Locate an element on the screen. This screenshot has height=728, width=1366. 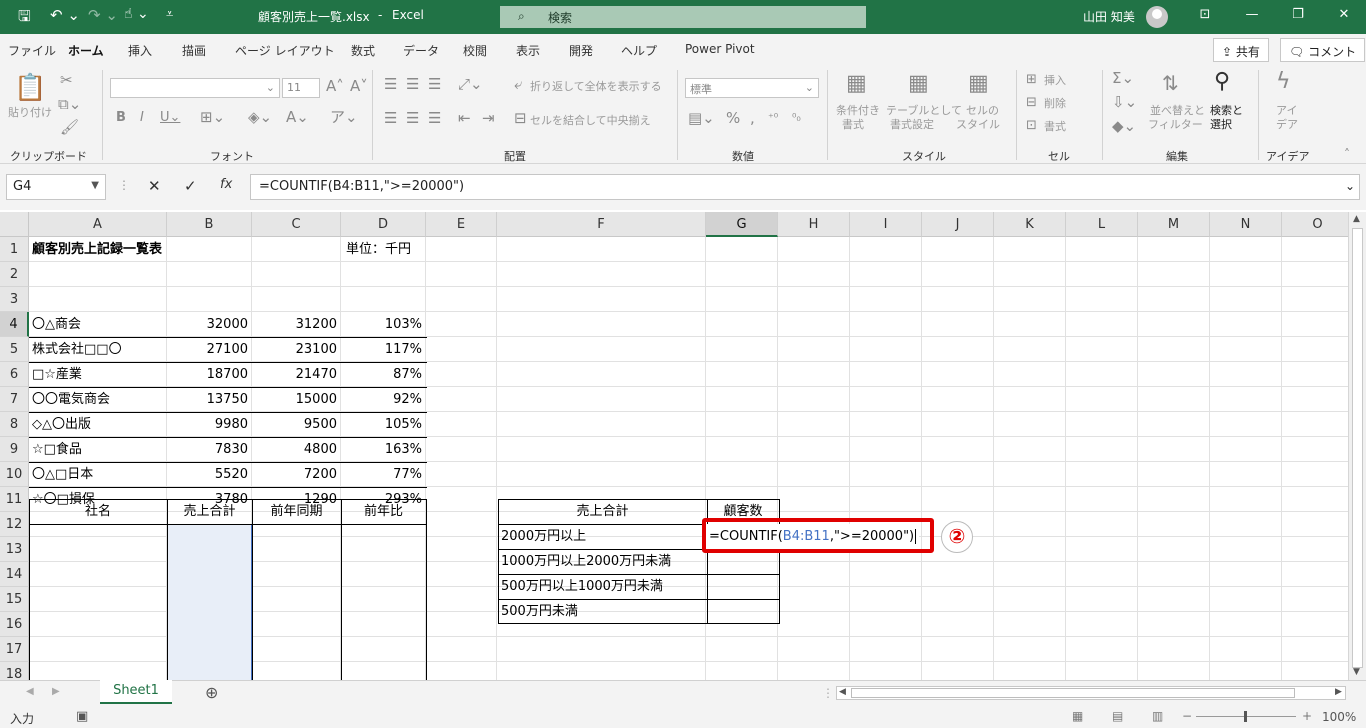
fill-icon: ⇩⌄ is located at coordinates (1124, 102).